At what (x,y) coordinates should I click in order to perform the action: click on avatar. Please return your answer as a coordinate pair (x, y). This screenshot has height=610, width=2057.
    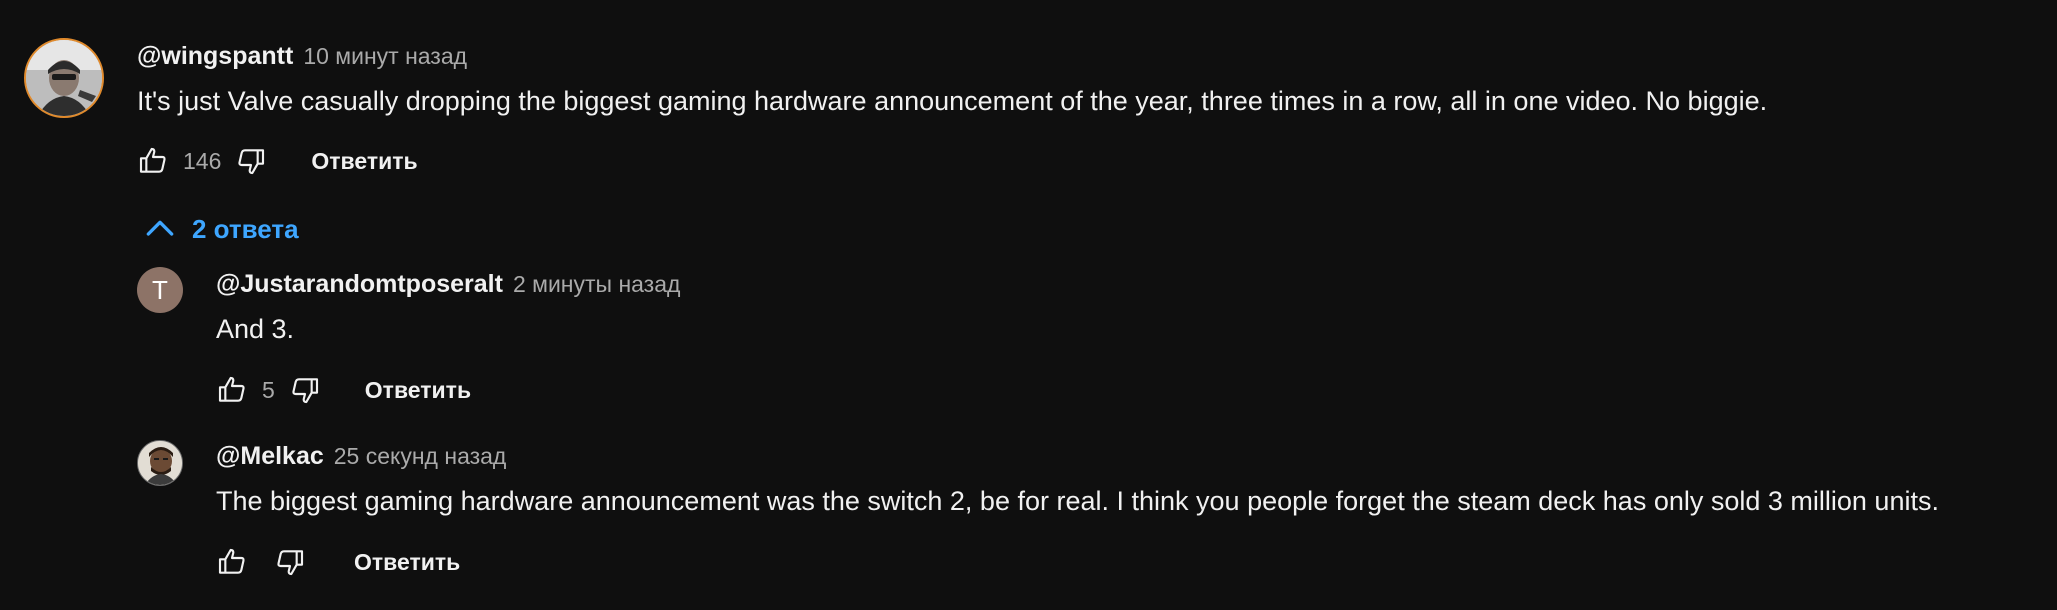
    Looking at the image, I should click on (64, 78).